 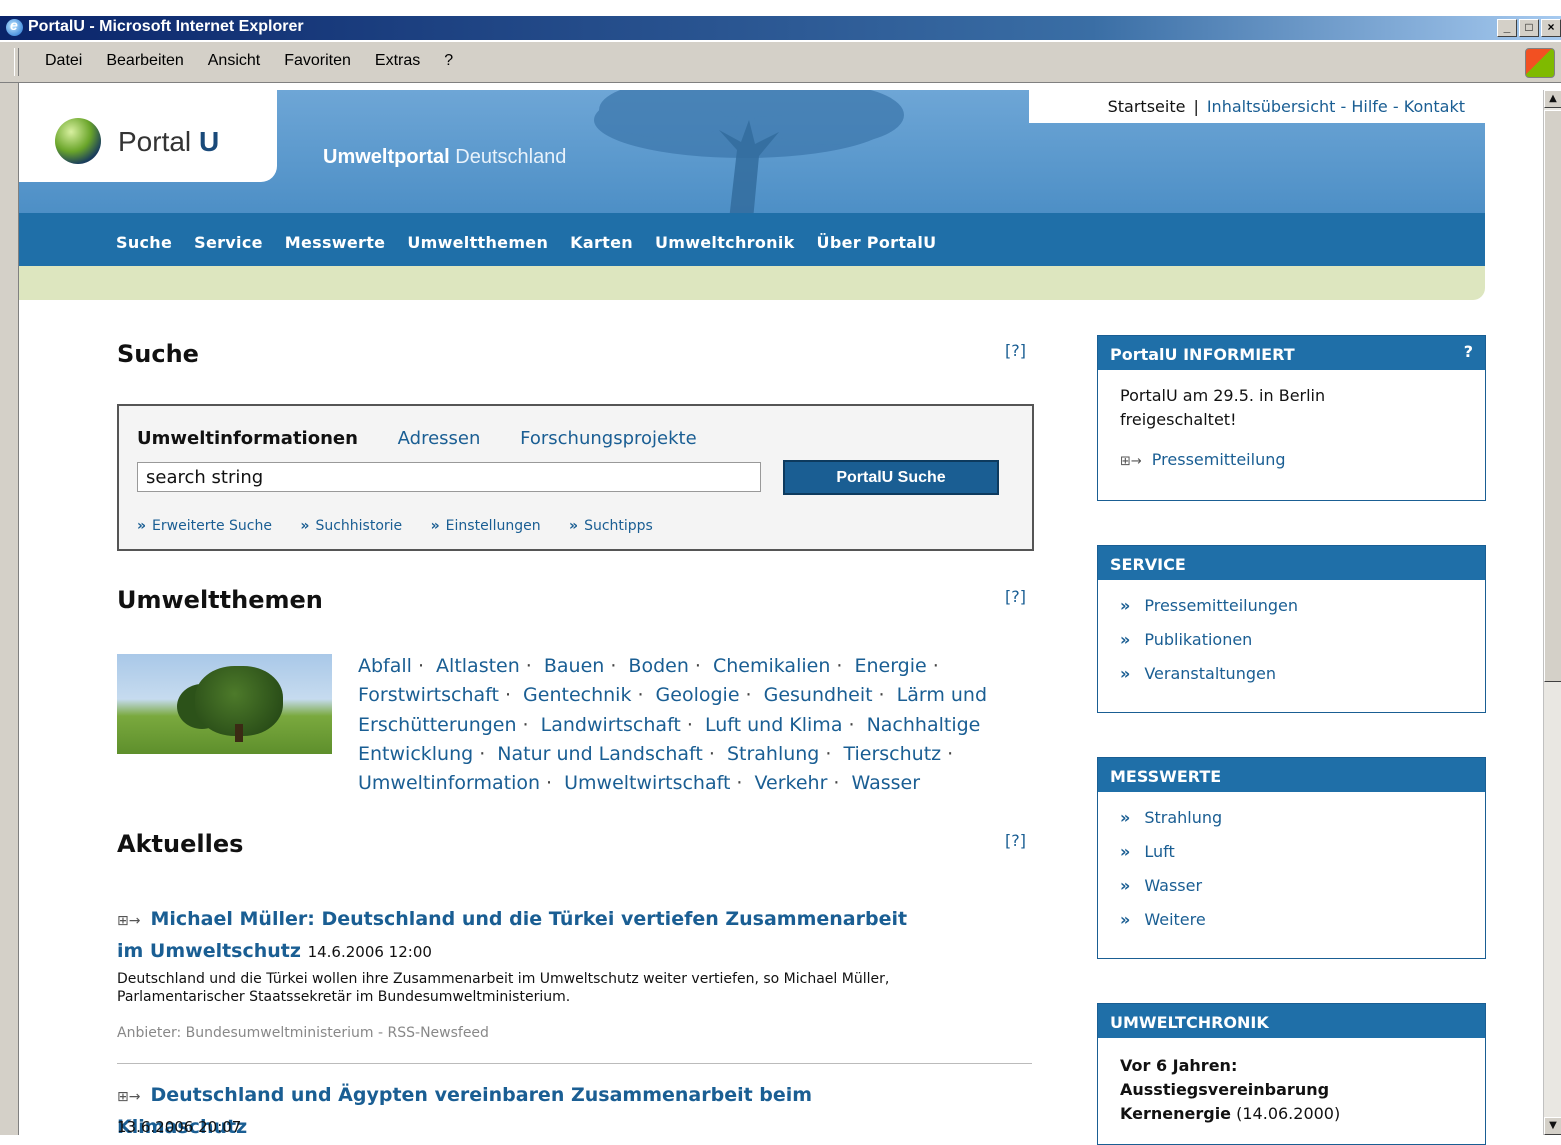 I want to click on chronik-date: (14.06.2000), so click(x=1288, y=1113).